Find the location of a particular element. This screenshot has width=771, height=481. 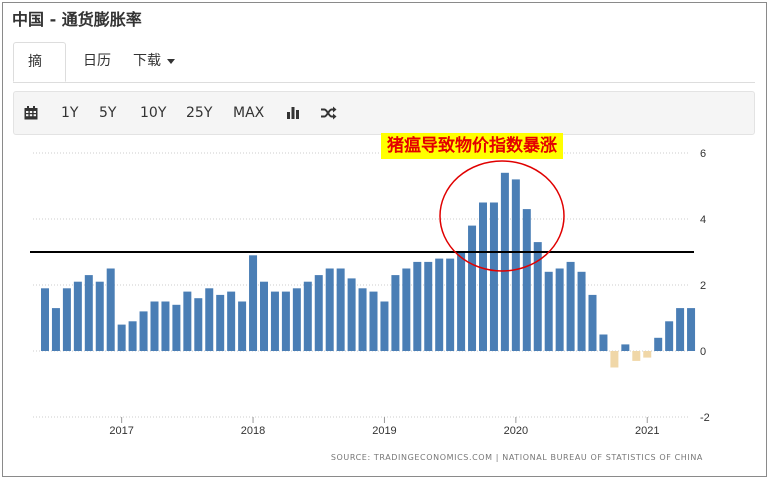

x-tick-label: 2019 is located at coordinates (384, 431).